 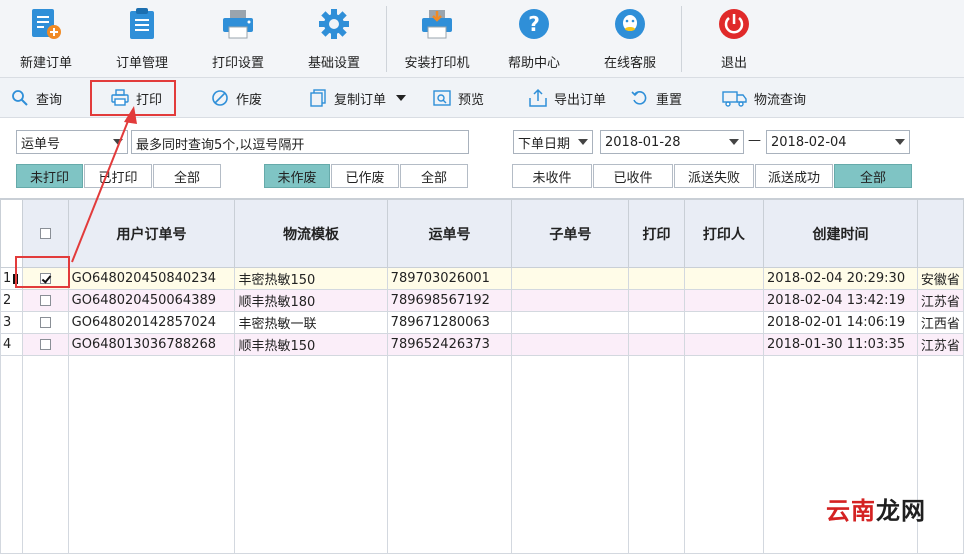 I want to click on watermark-logo: 云南龙网, so click(x=876, y=511).